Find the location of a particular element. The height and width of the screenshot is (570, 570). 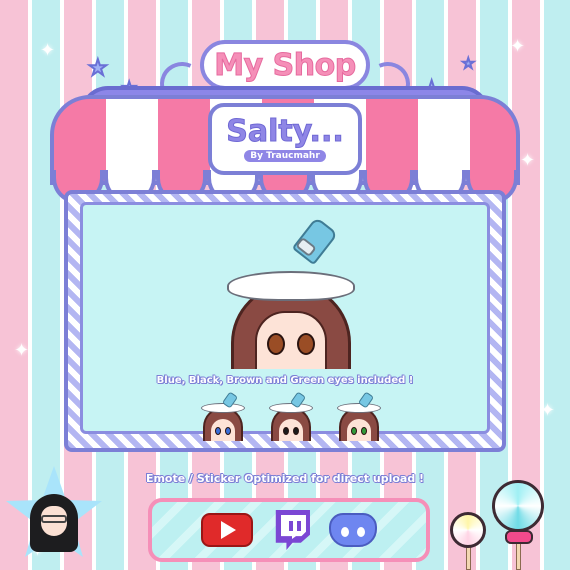

variant-green is located at coordinates (359, 416).